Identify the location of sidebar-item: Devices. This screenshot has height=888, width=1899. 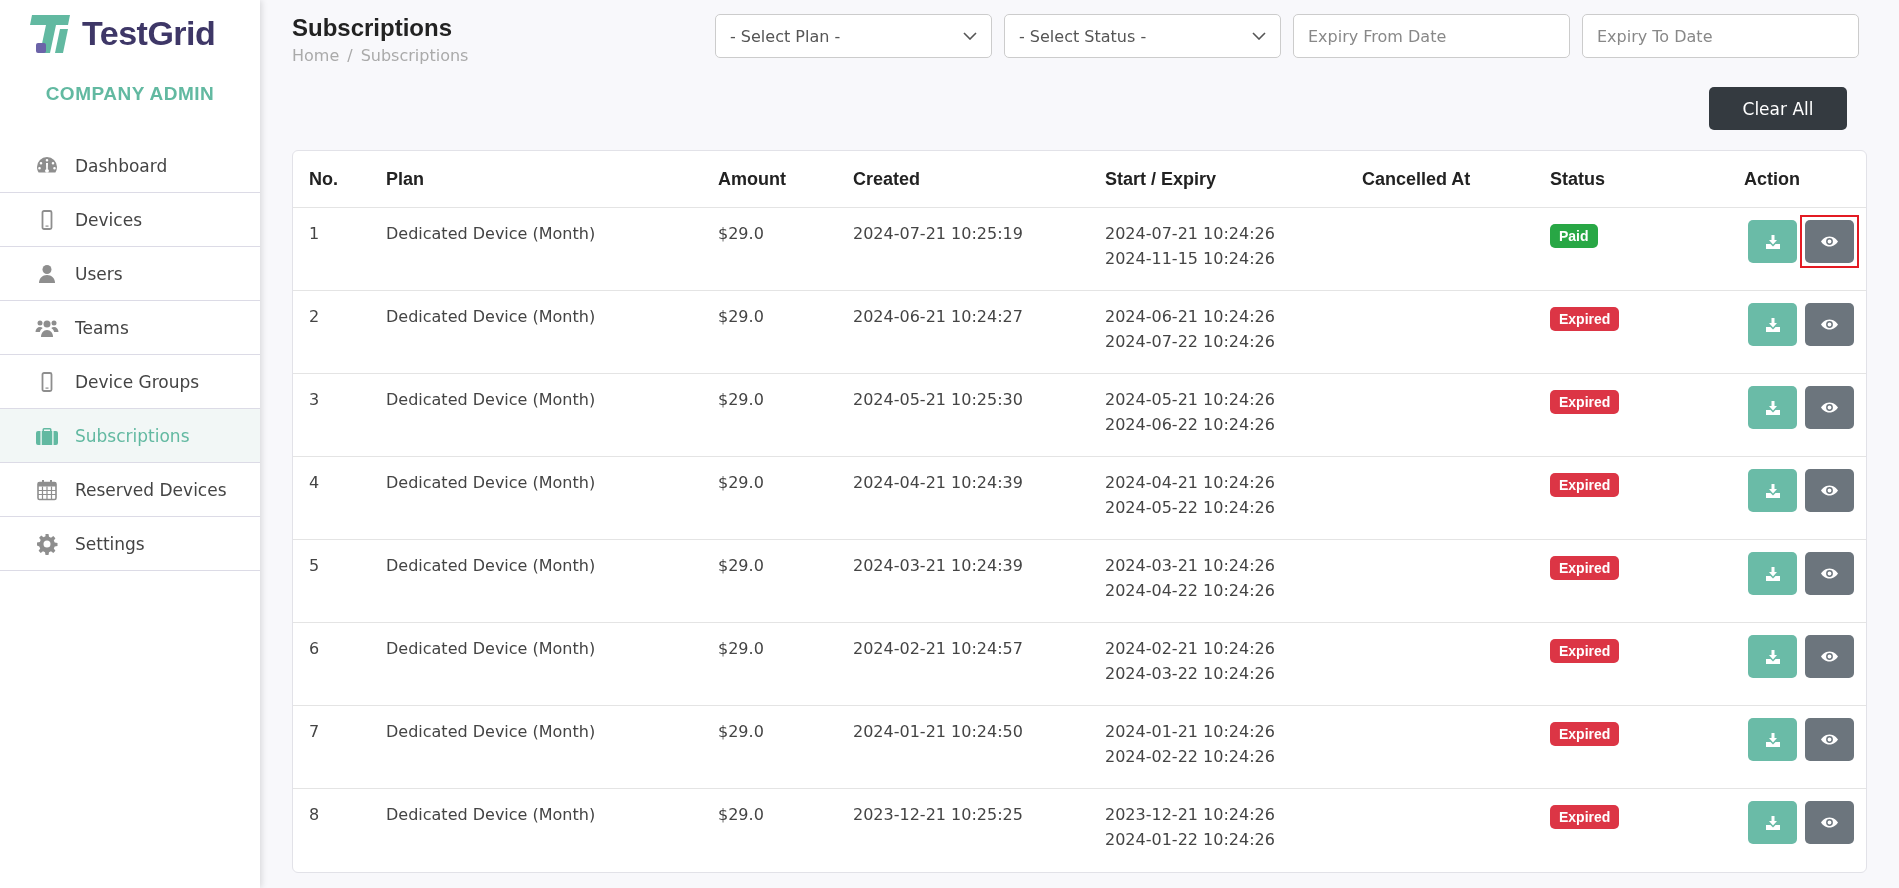
(130, 220).